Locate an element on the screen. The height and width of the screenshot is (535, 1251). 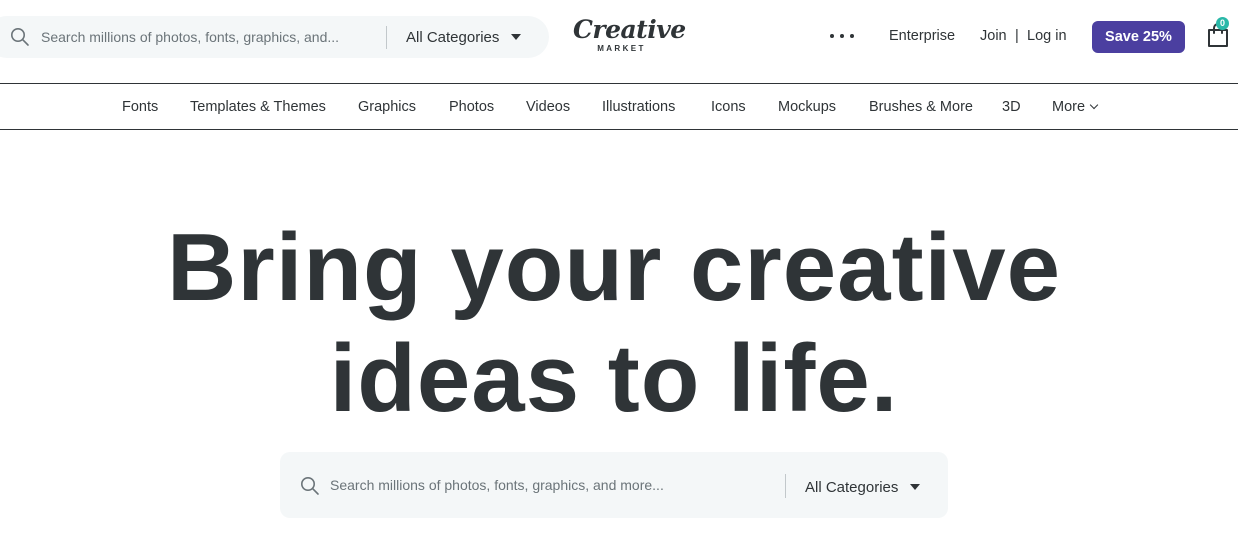
save-25-button: Save 25% is located at coordinates (1138, 37).